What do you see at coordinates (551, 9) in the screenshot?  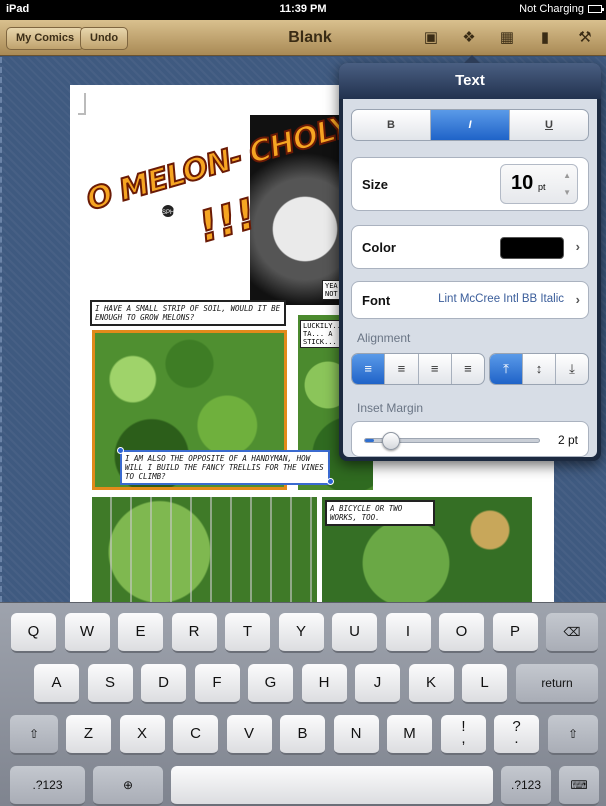 I see `charging-status: Not Charging` at bounding box center [551, 9].